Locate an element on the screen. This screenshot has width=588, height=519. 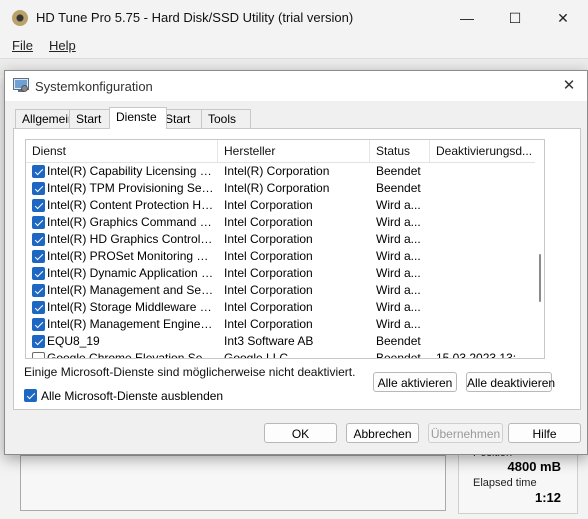
hide-microsoft-services-label: Alle Microsoft-Dienste ausblenden is located at coordinates (132, 396).